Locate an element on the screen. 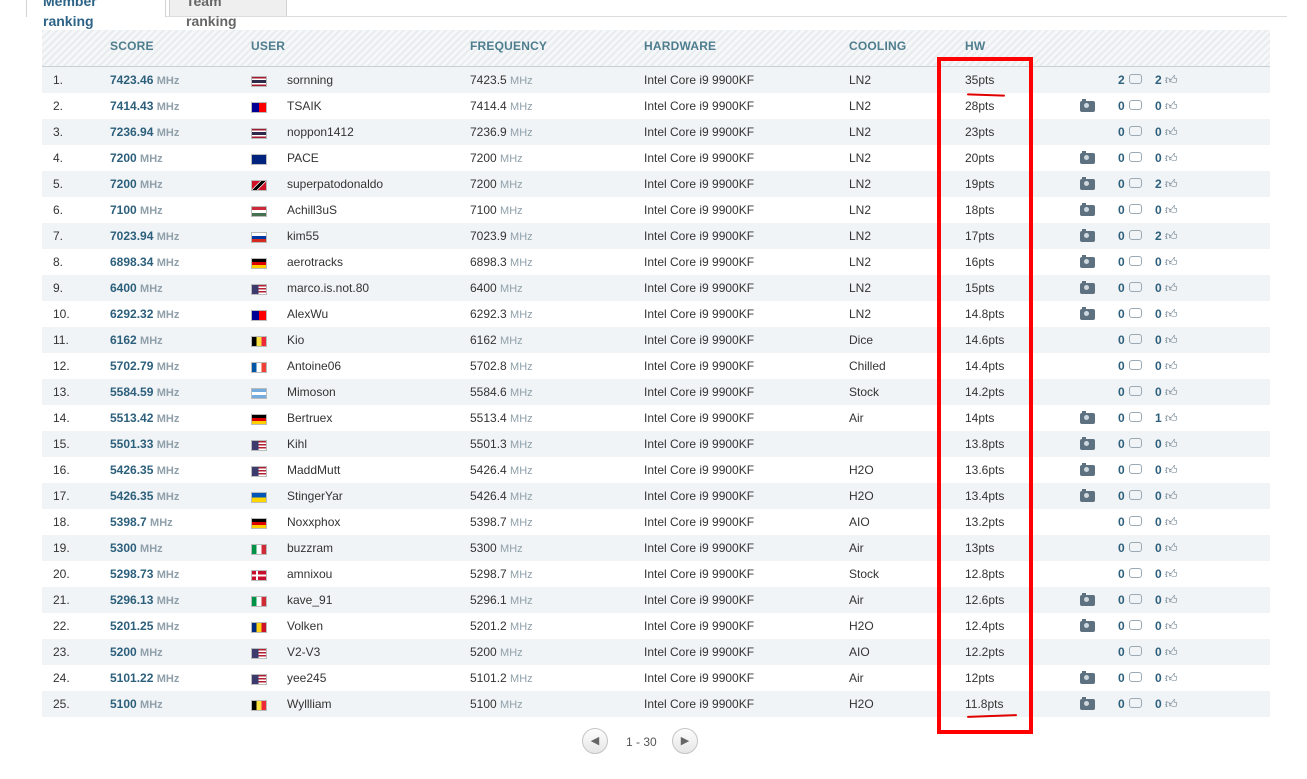 Image resolution: width=1307 pixels, height=779 pixels. user-link: Kihl is located at coordinates (297, 444).